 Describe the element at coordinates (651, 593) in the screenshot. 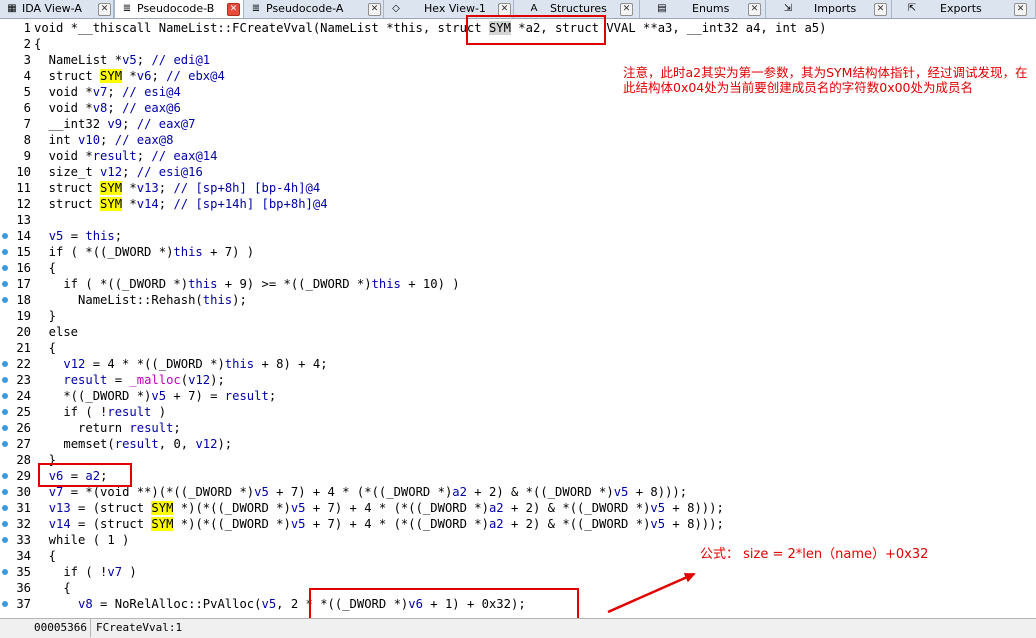

I see `annotation-arrow` at that location.